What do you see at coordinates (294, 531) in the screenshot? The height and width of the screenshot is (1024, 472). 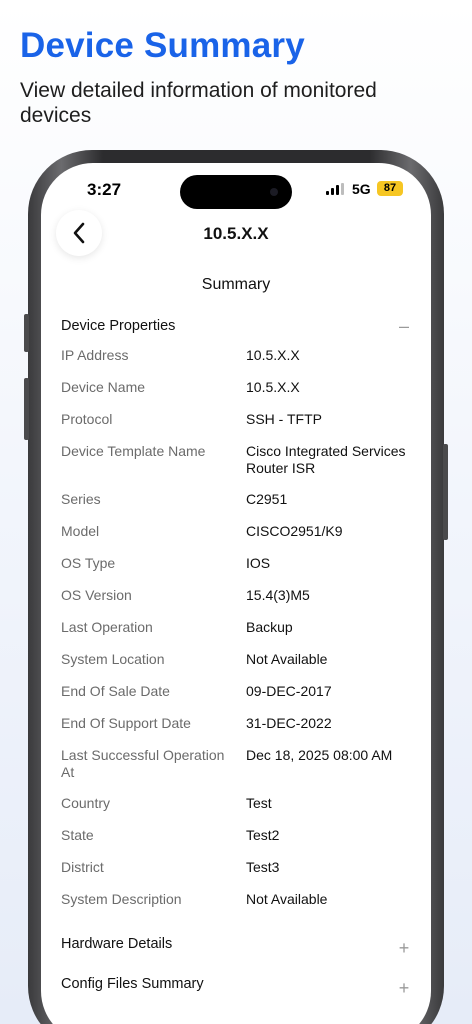 I see `property-value: CISCO2951/K9` at bounding box center [294, 531].